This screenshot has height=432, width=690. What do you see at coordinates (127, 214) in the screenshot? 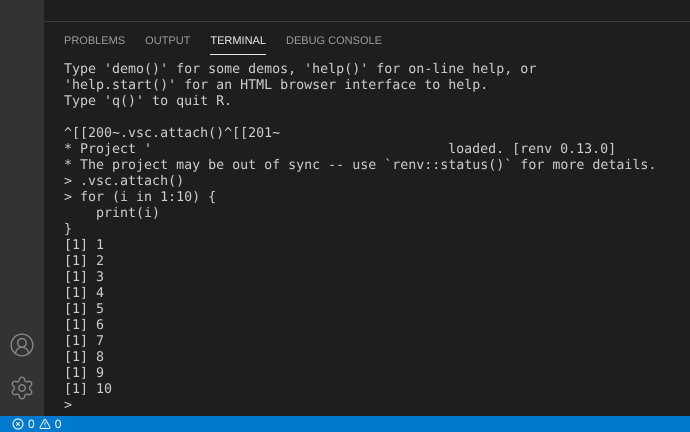
I see `terminal-line: print(i)` at bounding box center [127, 214].